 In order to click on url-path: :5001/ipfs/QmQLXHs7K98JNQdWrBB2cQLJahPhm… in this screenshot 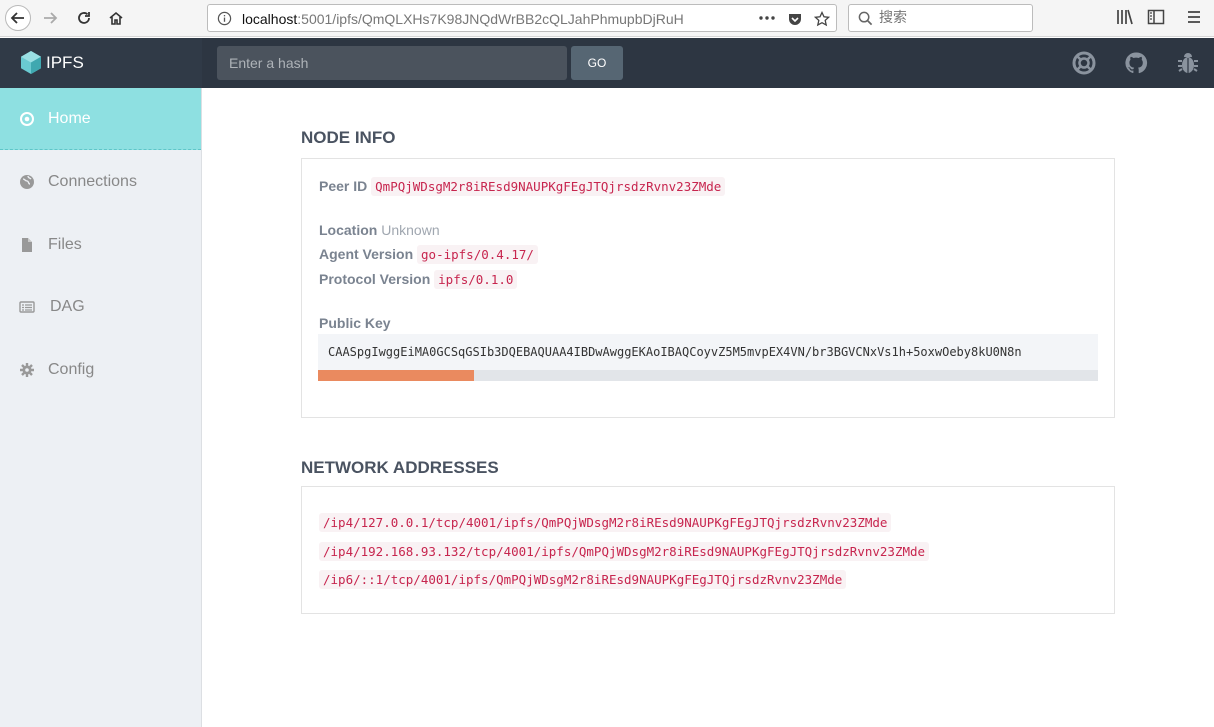, I will do `click(490, 19)`.